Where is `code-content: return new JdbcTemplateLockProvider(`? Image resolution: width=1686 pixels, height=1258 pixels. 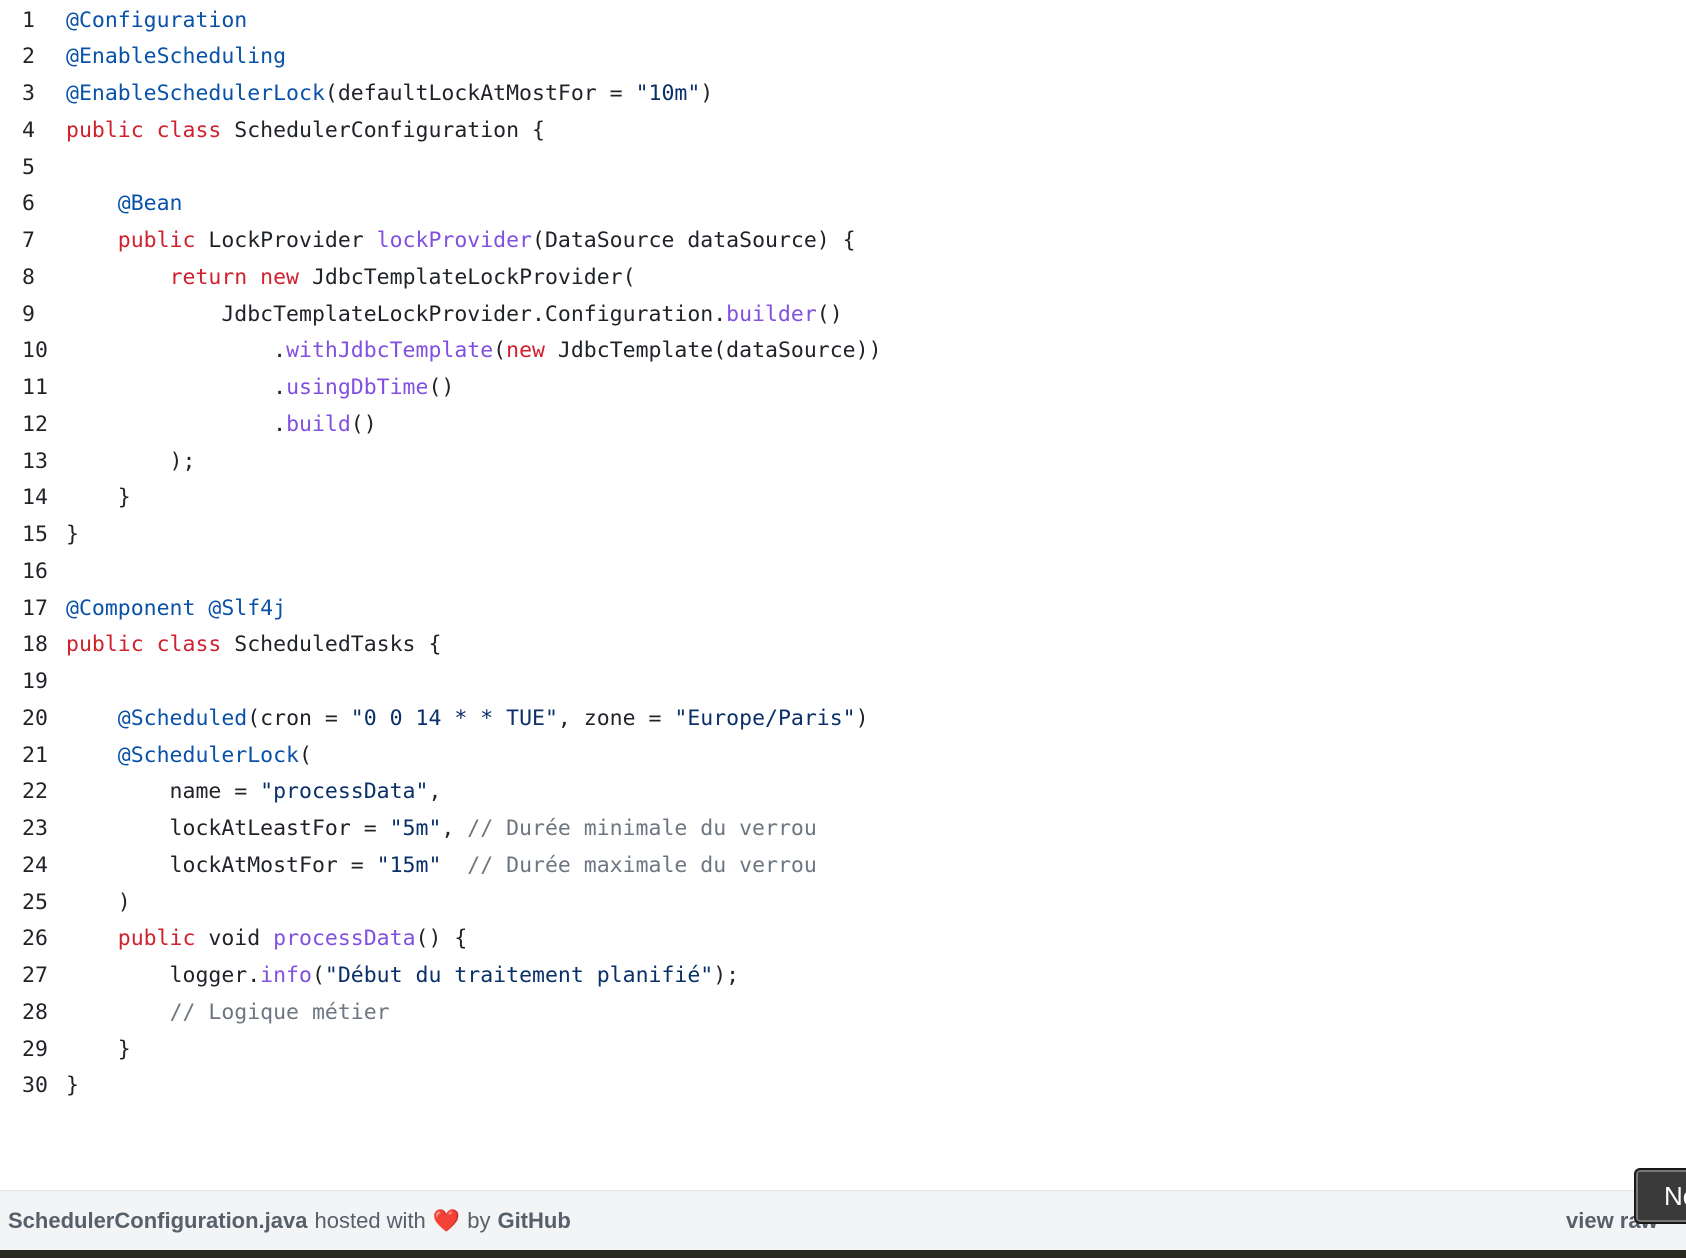
code-content: return new JdbcTemplateLockProvider( is located at coordinates (351, 277).